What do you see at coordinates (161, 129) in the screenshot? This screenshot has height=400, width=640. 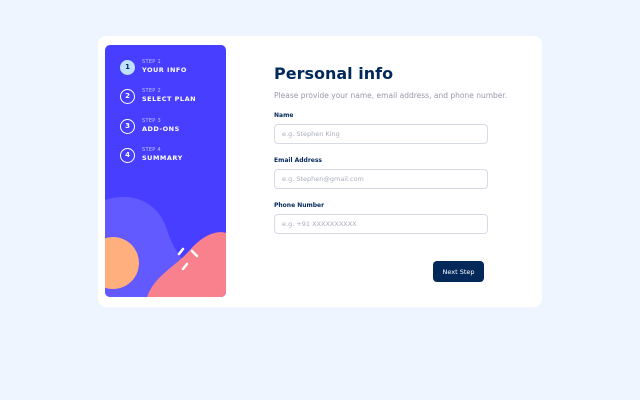 I see `step-title: ADD-ONS` at bounding box center [161, 129].